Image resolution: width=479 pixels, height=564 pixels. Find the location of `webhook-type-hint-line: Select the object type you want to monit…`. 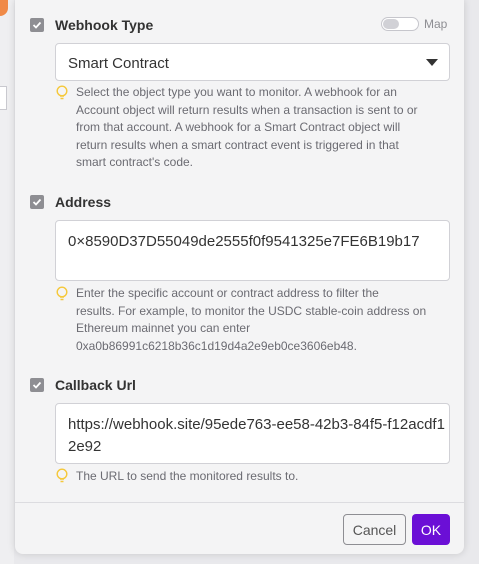

webhook-type-hint-line: Select the object type you want to monit… is located at coordinates (236, 92).